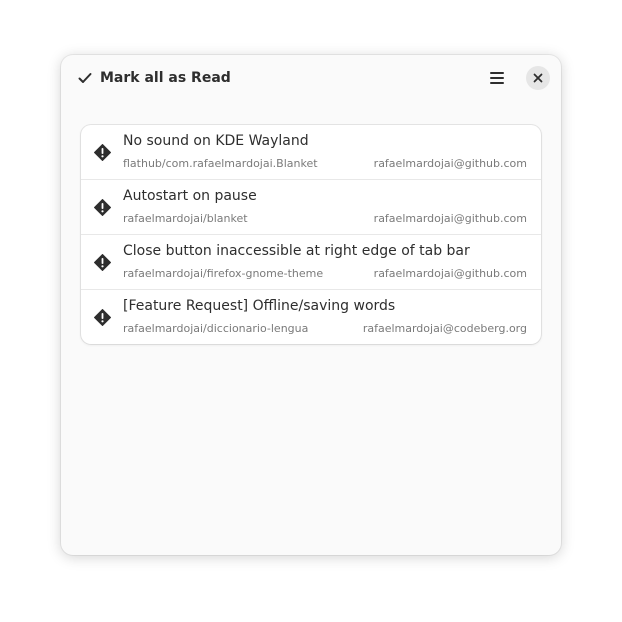 The width and height of the screenshot is (622, 622). Describe the element at coordinates (190, 196) in the screenshot. I see `notification-title: Autostart on pause` at that location.